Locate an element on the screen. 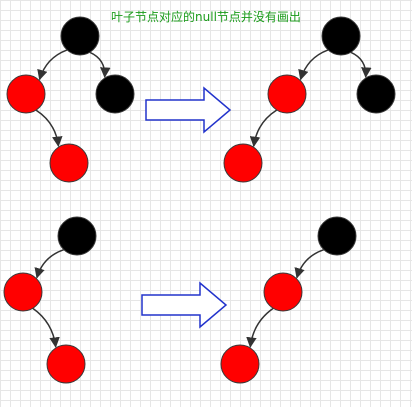  top-left-node-root-black is located at coordinates (80, 36).